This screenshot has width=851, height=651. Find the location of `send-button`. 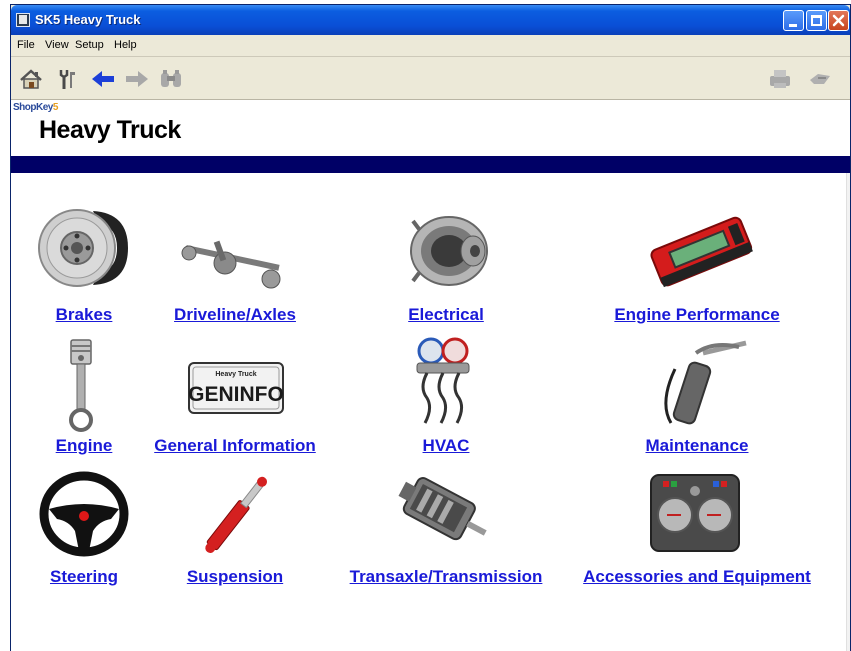

send-button is located at coordinates (820, 79).